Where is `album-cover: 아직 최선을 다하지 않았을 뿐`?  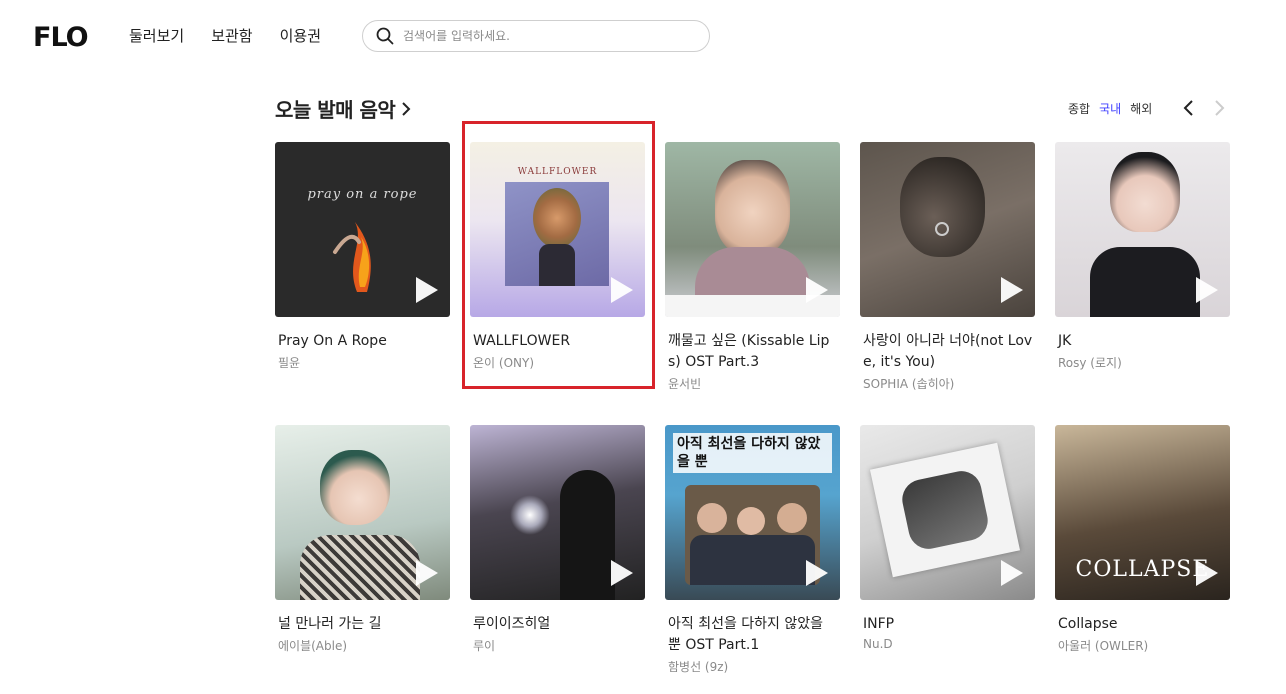 album-cover: 아직 최선을 다하지 않았을 뿐 is located at coordinates (752, 512).